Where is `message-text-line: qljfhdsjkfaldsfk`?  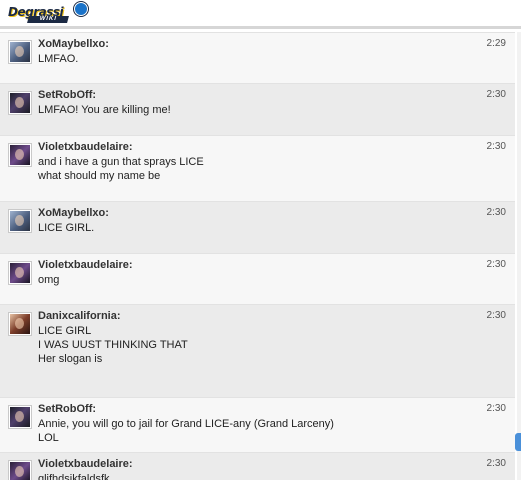 message-text-line: qljfhdsjkfaldsfk is located at coordinates (74, 476).